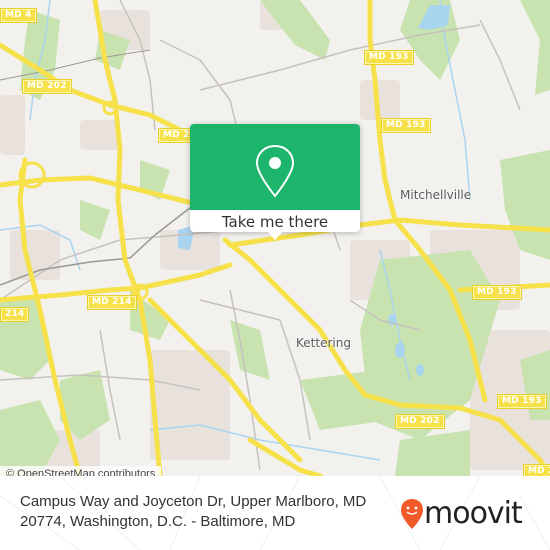 The height and width of the screenshot is (550, 550). Describe the element at coordinates (112, 302) in the screenshot. I see `road-shield-md214: MD 214` at that location.